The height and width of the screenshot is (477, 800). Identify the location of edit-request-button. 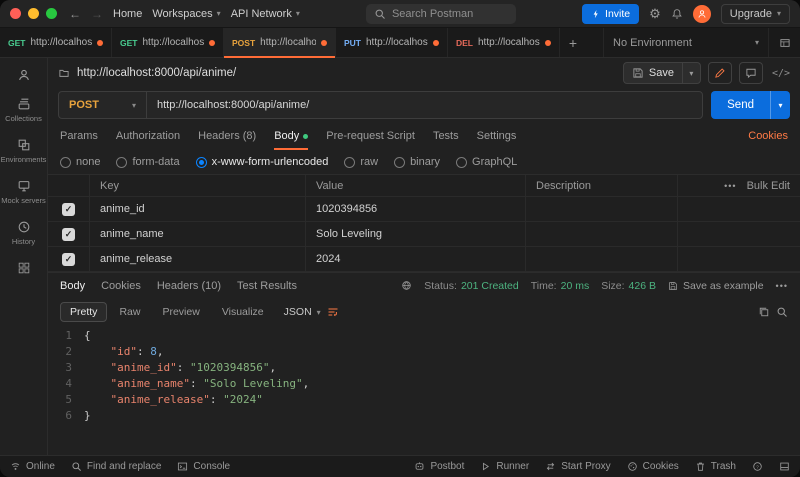
(719, 73).